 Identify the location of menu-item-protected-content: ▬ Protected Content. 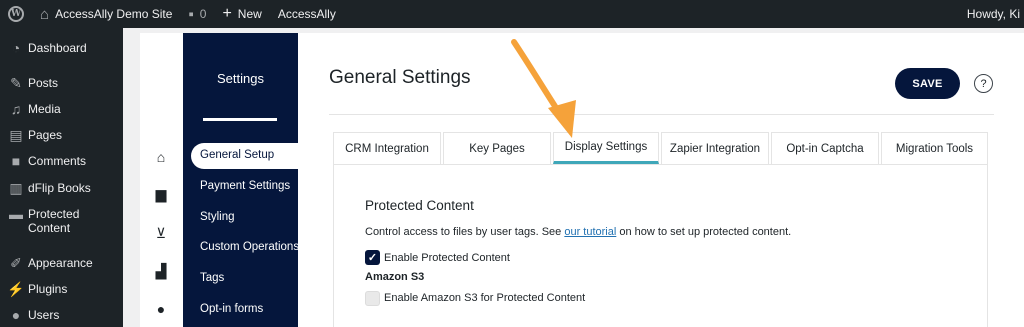
(61, 221).